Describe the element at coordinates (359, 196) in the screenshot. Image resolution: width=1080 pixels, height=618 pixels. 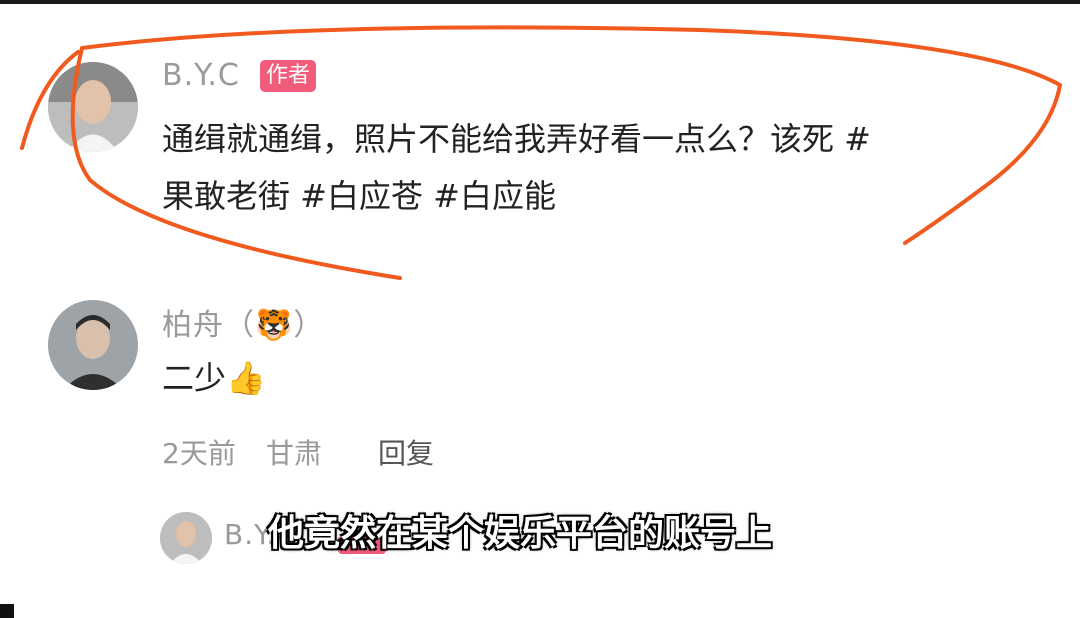
I see `author-comment-text-line2: 果敢老街 #白应苍 #白应能` at that location.